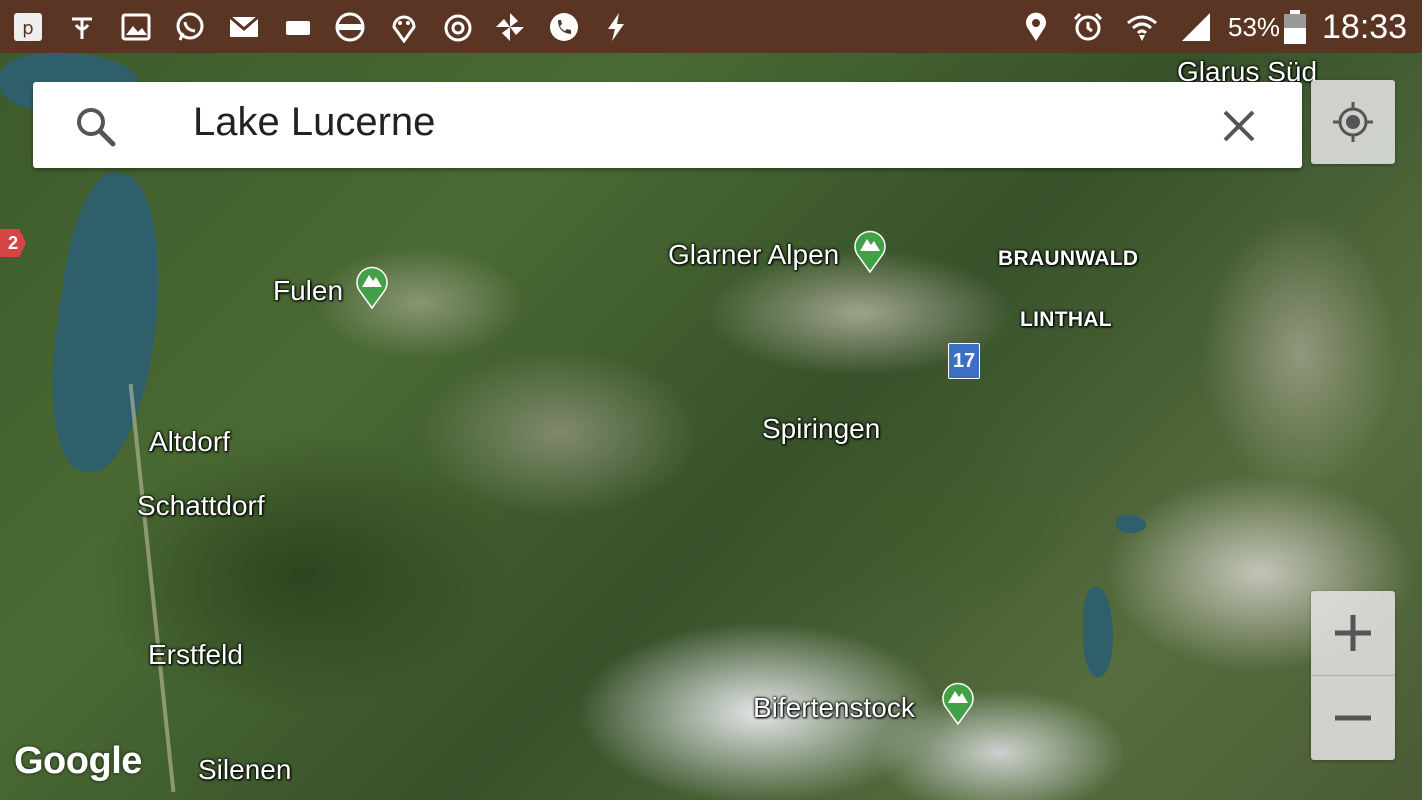  Describe the element at coordinates (834, 708) in the screenshot. I see `place-label: Bifertenstock` at that location.